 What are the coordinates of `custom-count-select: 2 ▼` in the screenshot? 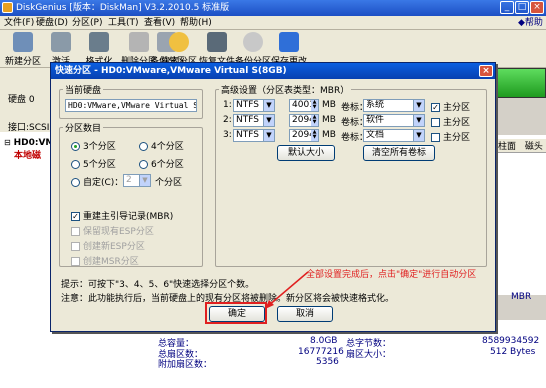 It's located at (137, 180).